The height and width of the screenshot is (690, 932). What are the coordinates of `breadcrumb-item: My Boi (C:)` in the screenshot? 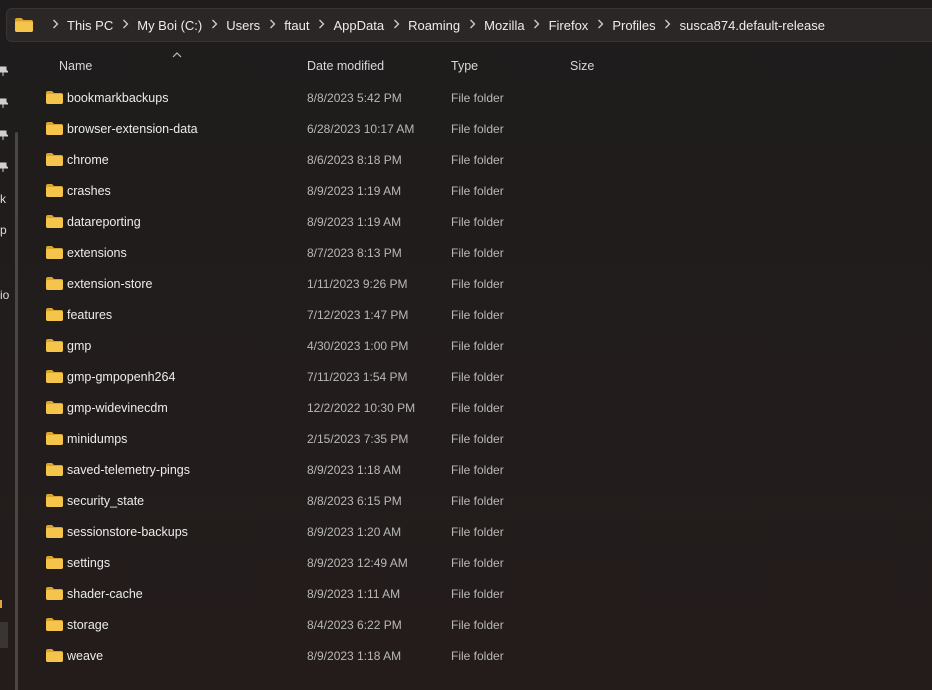 It's located at (169, 25).